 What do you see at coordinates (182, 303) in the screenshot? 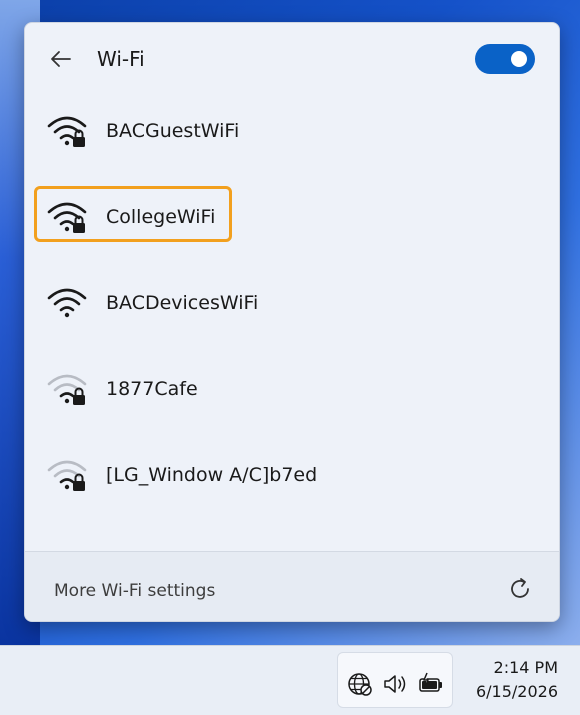
I see `network-label: BACDevicesWiFi` at bounding box center [182, 303].